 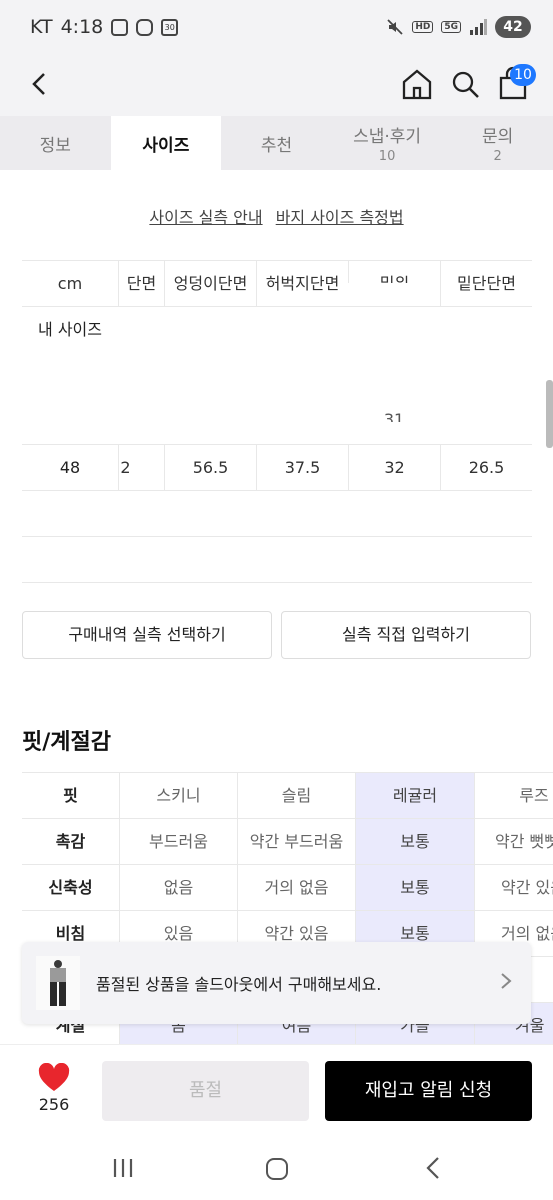 I want to click on tab-label: 문의, so click(x=498, y=137).